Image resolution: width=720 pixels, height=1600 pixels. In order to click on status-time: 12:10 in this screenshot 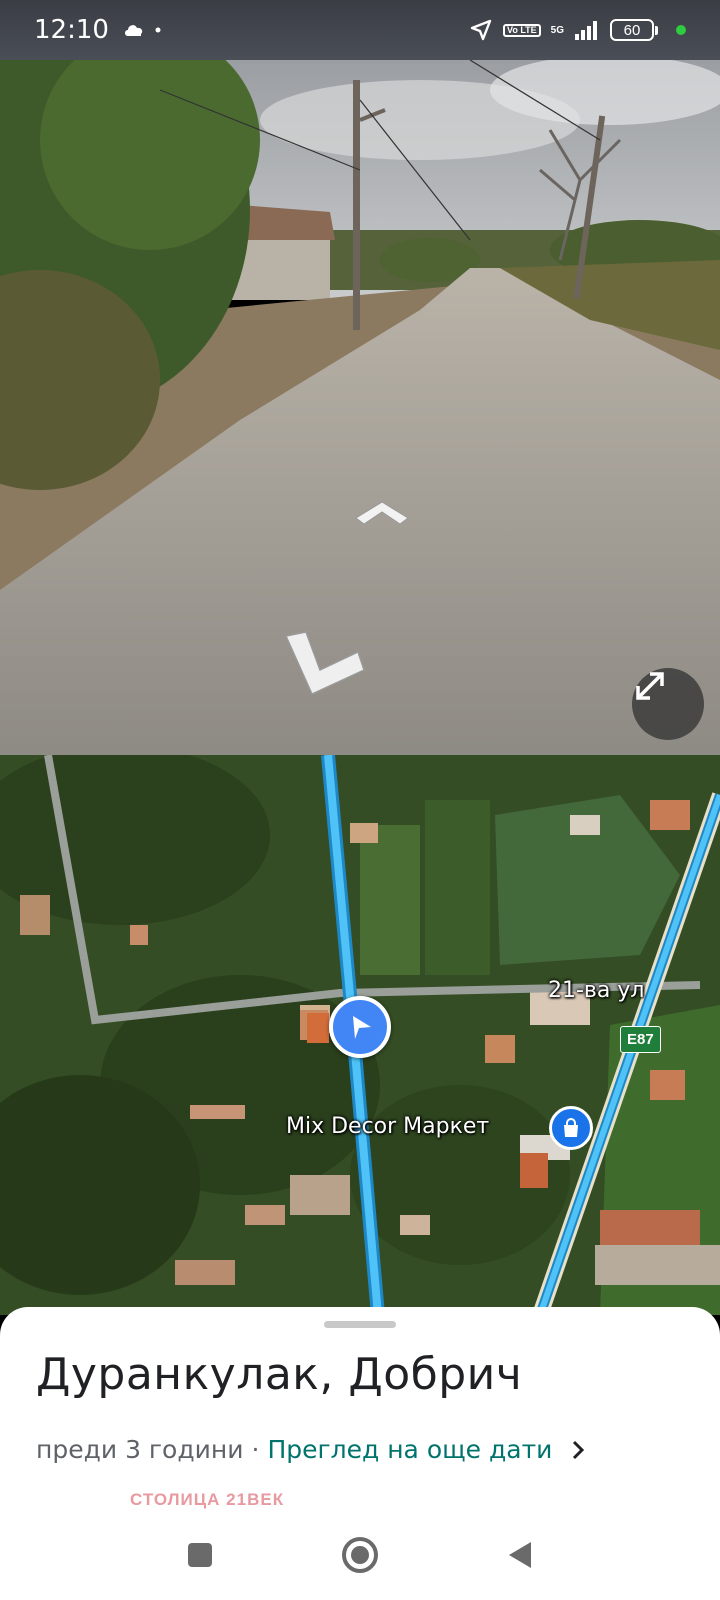, I will do `click(71, 30)`.